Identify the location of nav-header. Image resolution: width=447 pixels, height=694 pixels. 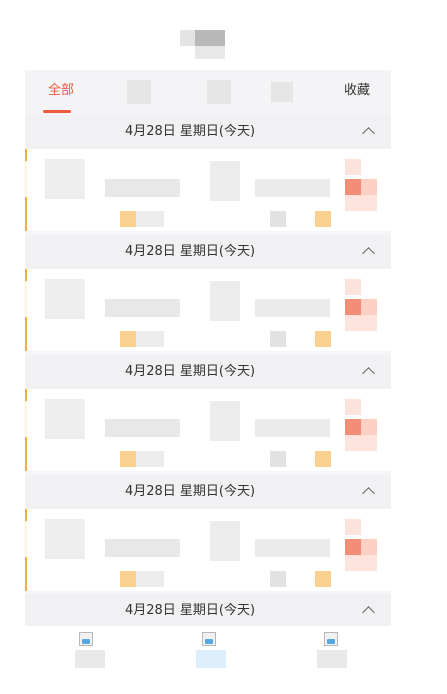
(208, 45).